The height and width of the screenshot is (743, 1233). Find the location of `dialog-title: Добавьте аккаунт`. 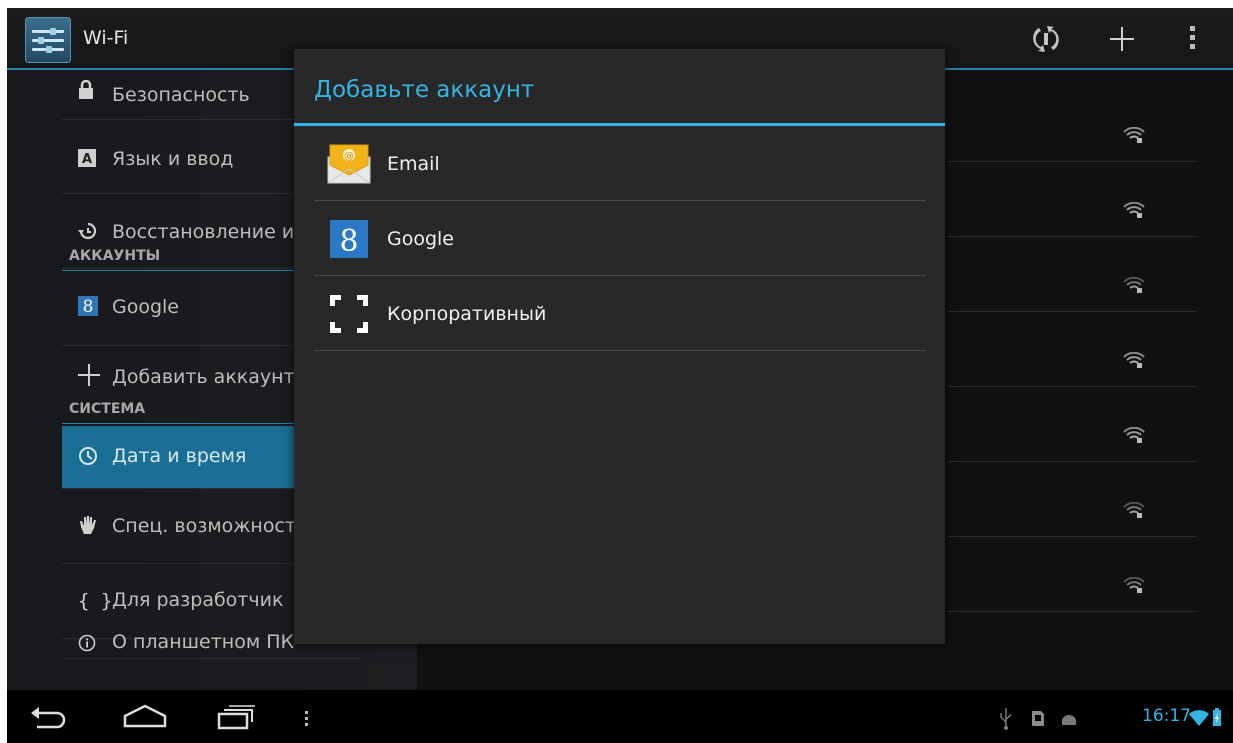

dialog-title: Добавьте аккаунт is located at coordinates (424, 90).